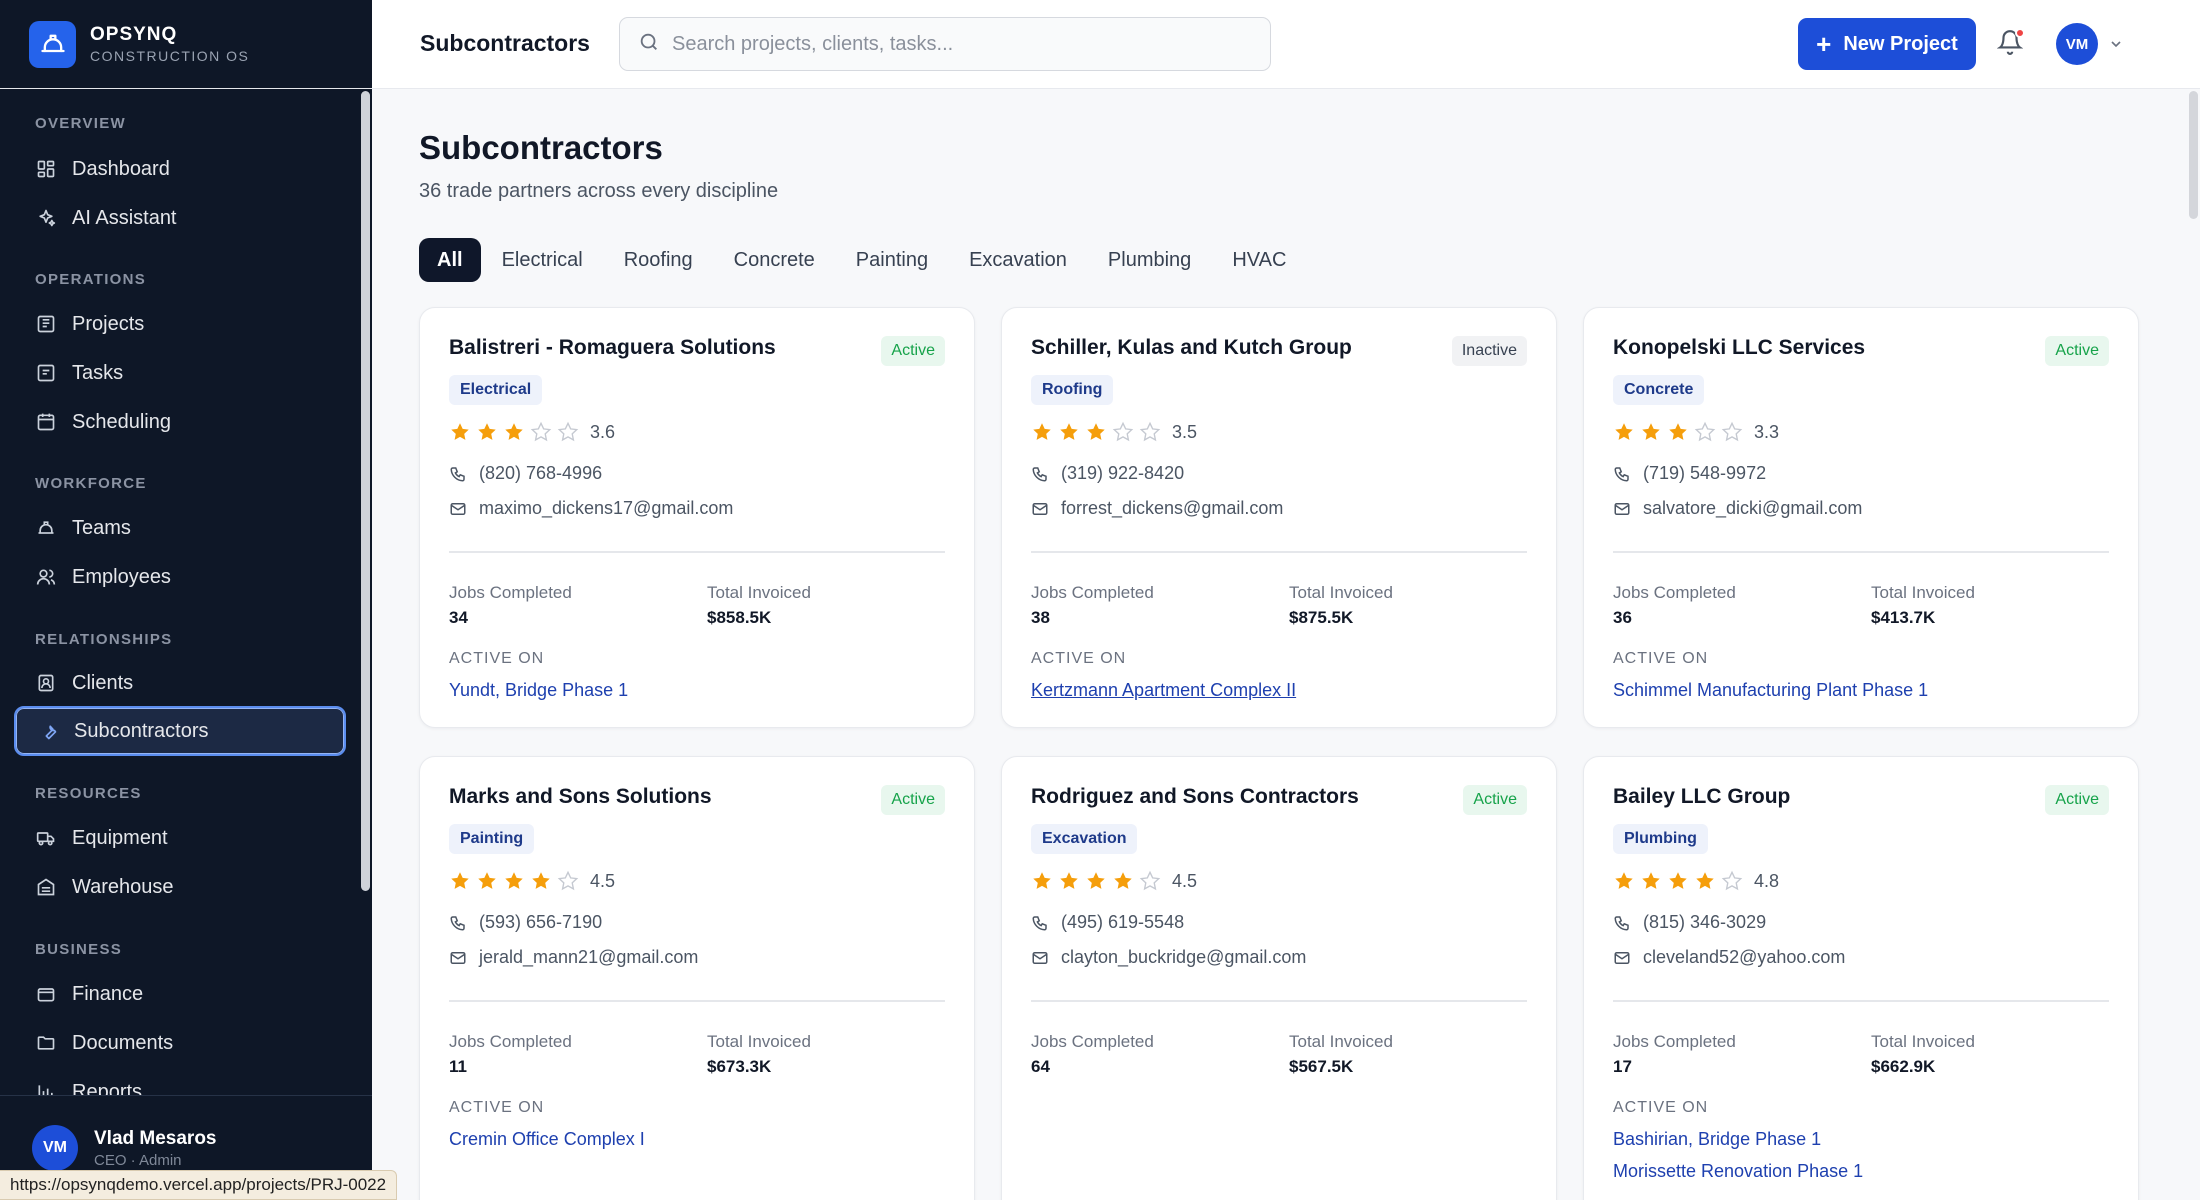  I want to click on jobs-completed-value: 34, so click(458, 617).